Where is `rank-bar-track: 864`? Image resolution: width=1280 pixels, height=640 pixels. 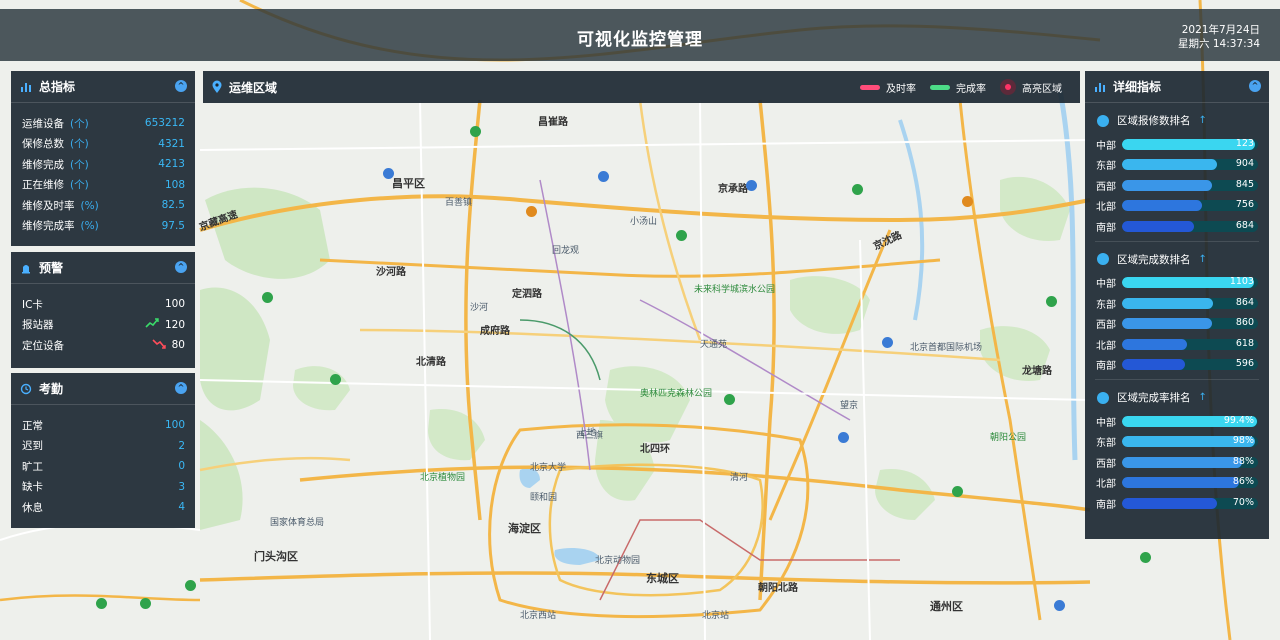 rank-bar-track: 864 is located at coordinates (1190, 303).